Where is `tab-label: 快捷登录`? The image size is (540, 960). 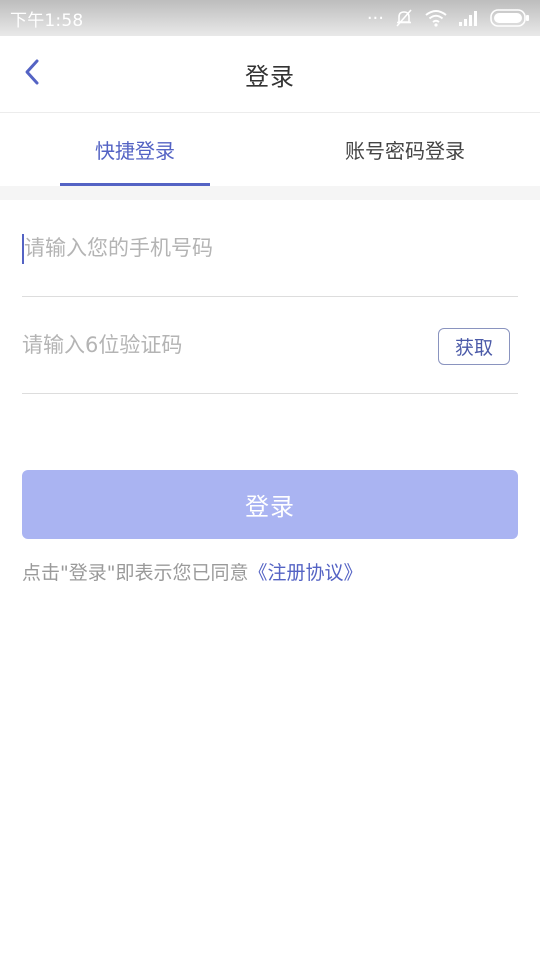
tab-label: 快捷登录 is located at coordinates (135, 151).